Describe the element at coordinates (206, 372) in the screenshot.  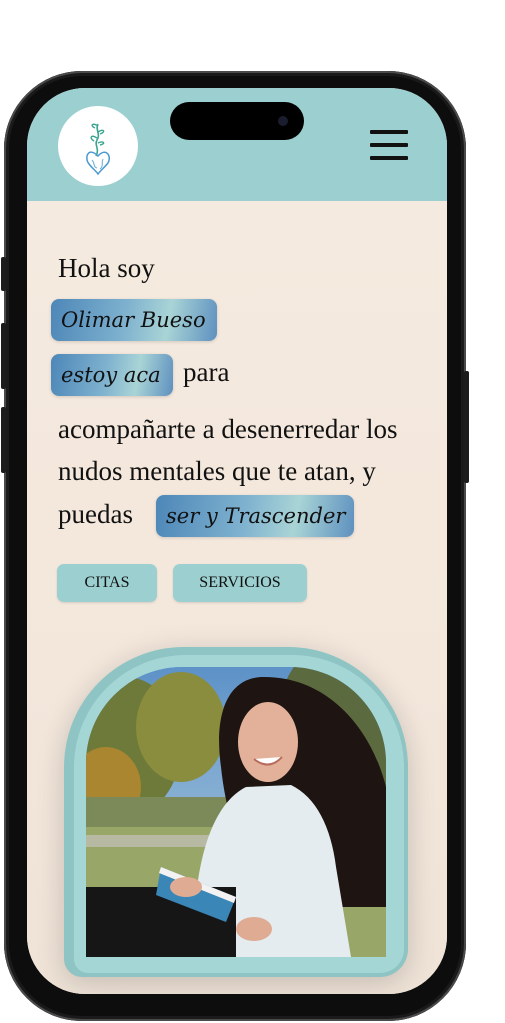
I see `para-text: para` at that location.